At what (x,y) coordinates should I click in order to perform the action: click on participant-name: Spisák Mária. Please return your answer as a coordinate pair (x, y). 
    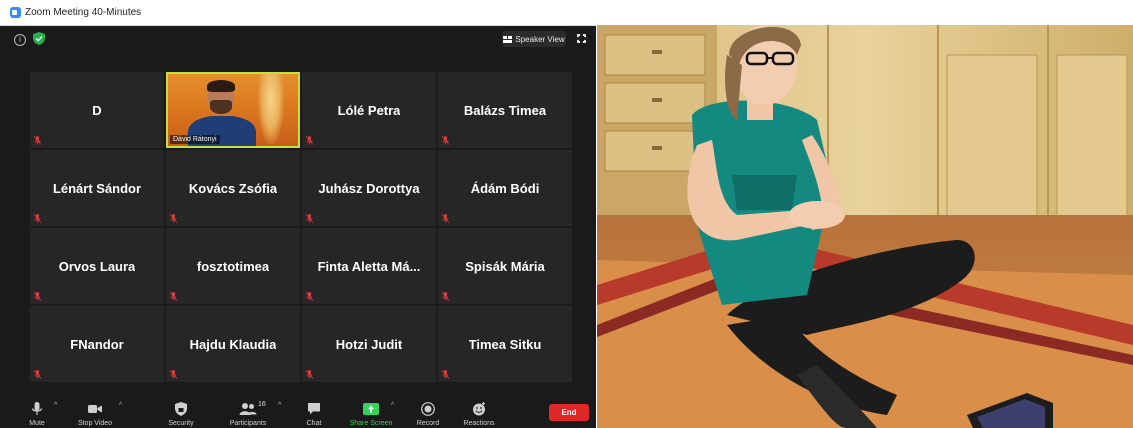
    Looking at the image, I should click on (505, 266).